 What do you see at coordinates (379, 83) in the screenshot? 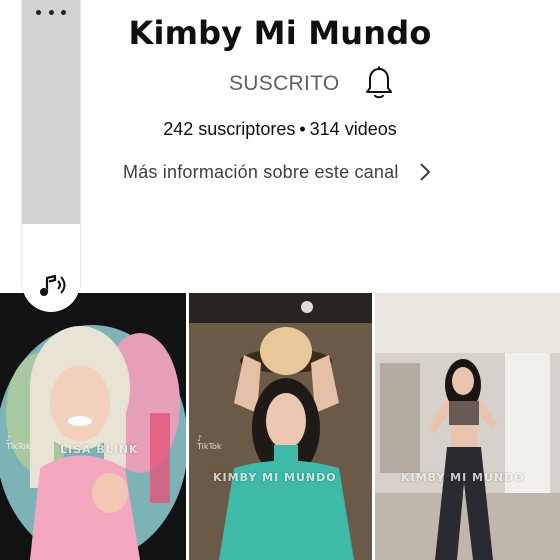
I see `notification-bell-icon` at bounding box center [379, 83].